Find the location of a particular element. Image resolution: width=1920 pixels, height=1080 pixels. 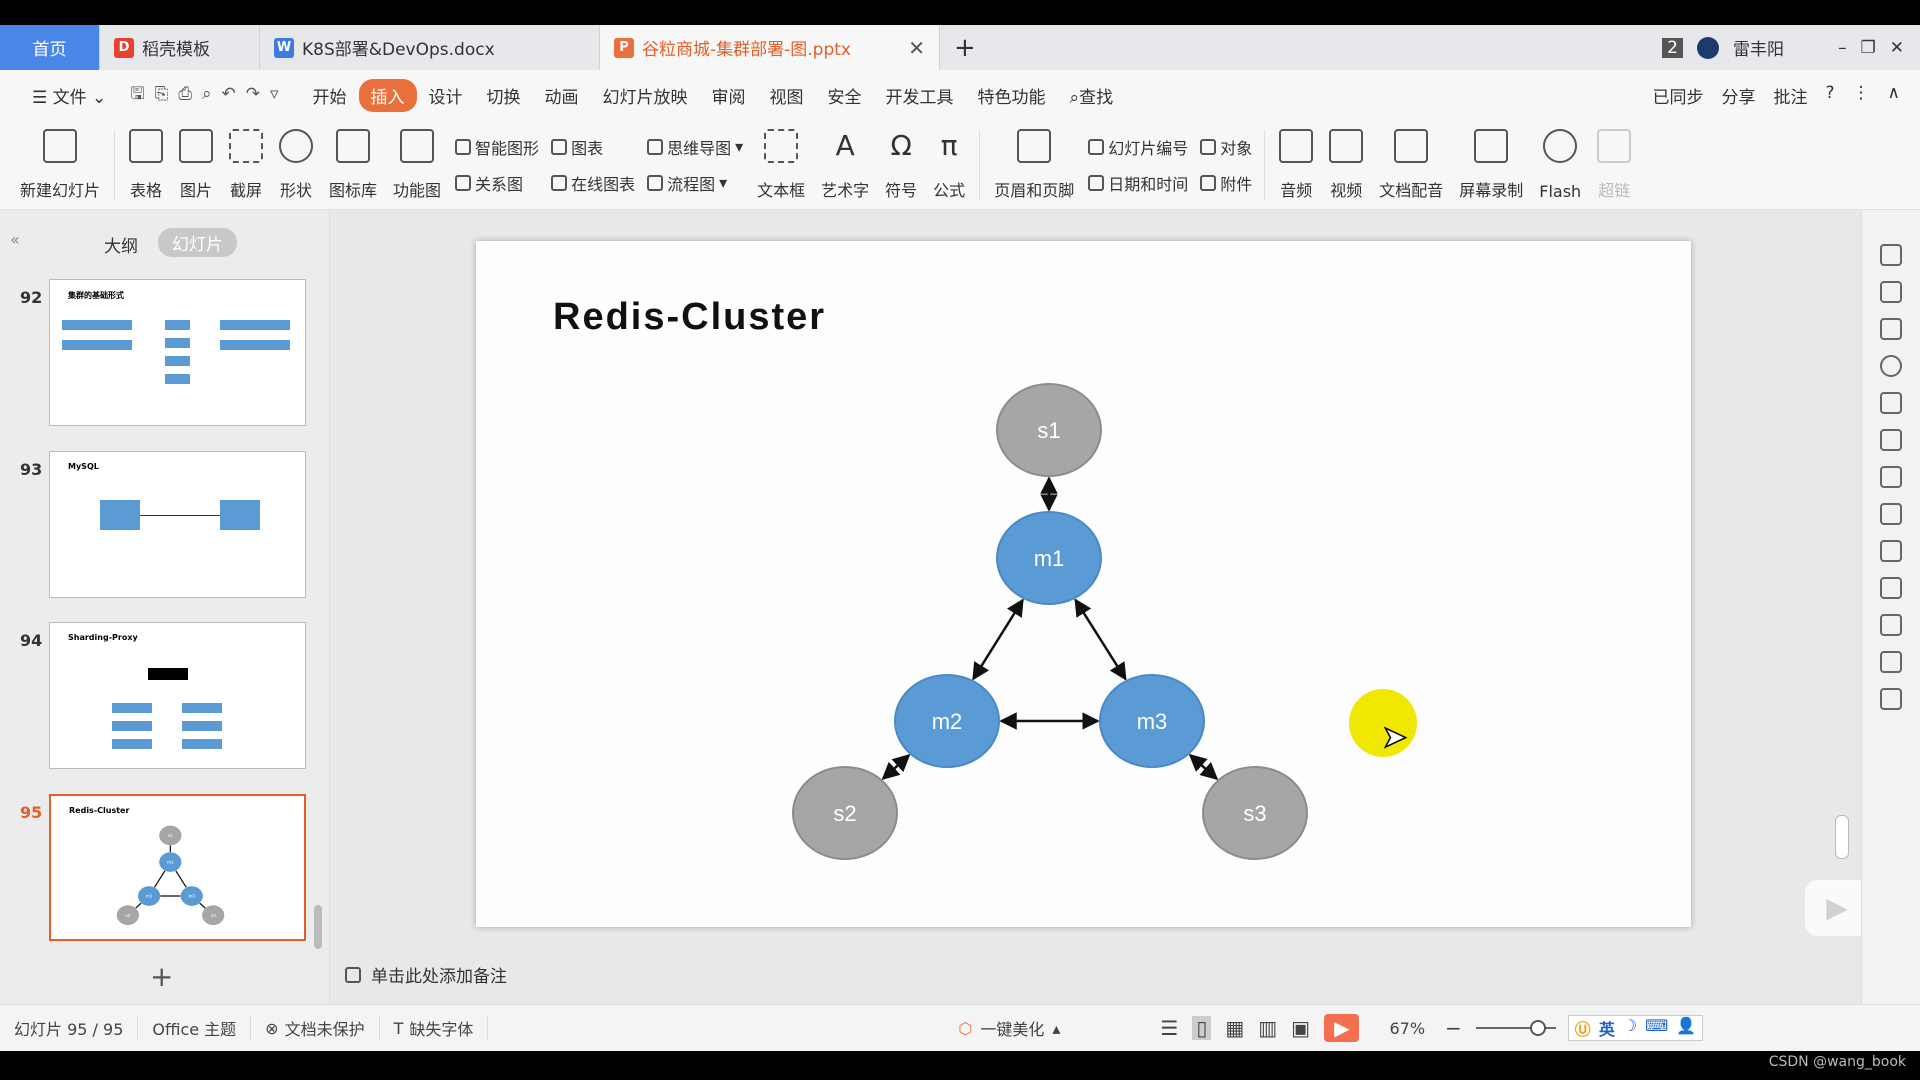

tab-docx: W K8S部署&DevOps.docx is located at coordinates (430, 47).